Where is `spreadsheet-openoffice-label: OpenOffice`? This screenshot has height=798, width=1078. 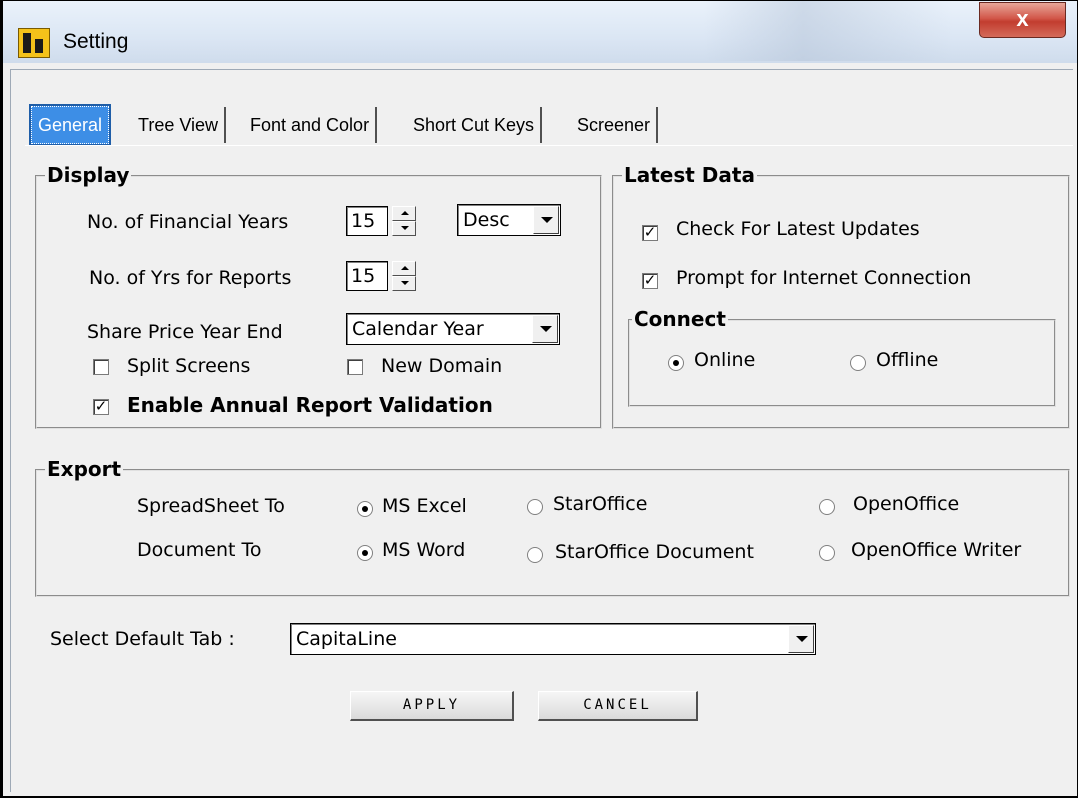
spreadsheet-openoffice-label: OpenOffice is located at coordinates (906, 504).